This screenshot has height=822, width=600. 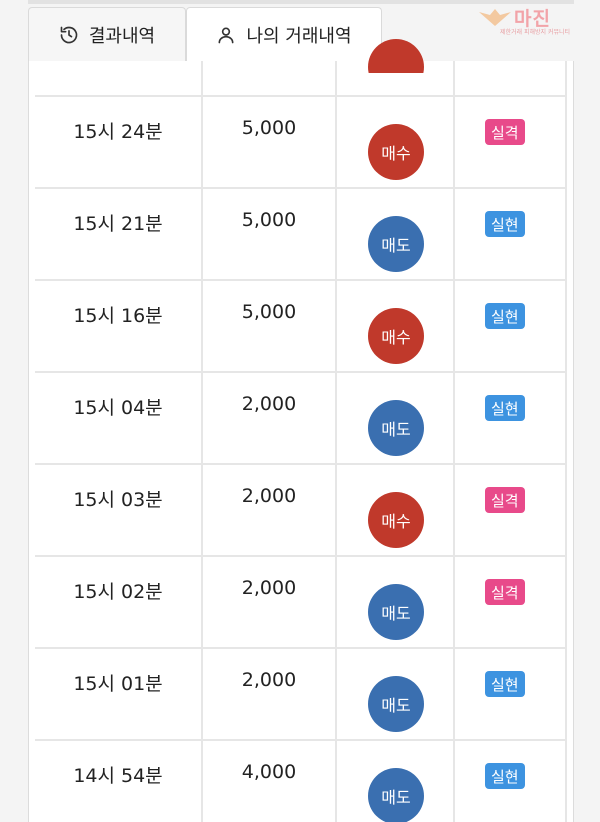 I want to click on tab-results: 결과내역, so click(x=107, y=34).